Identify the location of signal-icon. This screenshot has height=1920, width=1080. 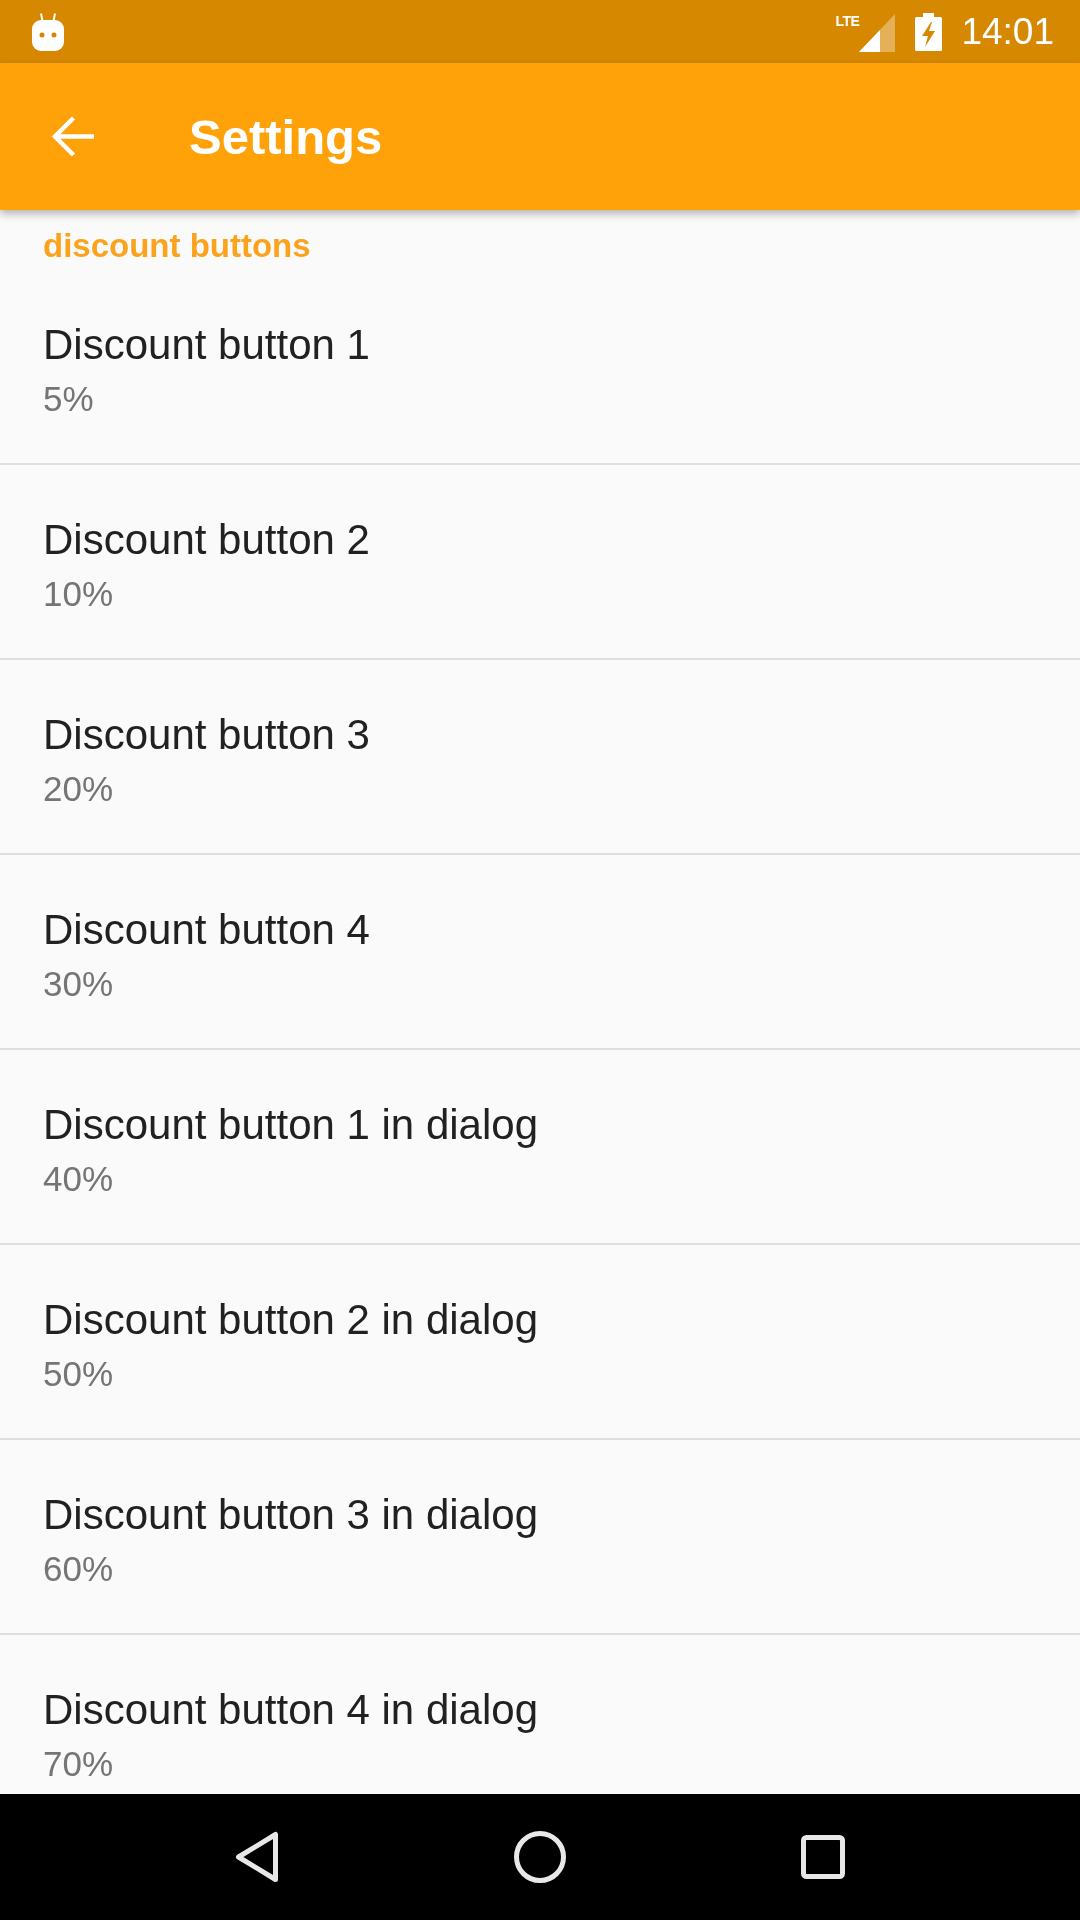
(877, 32).